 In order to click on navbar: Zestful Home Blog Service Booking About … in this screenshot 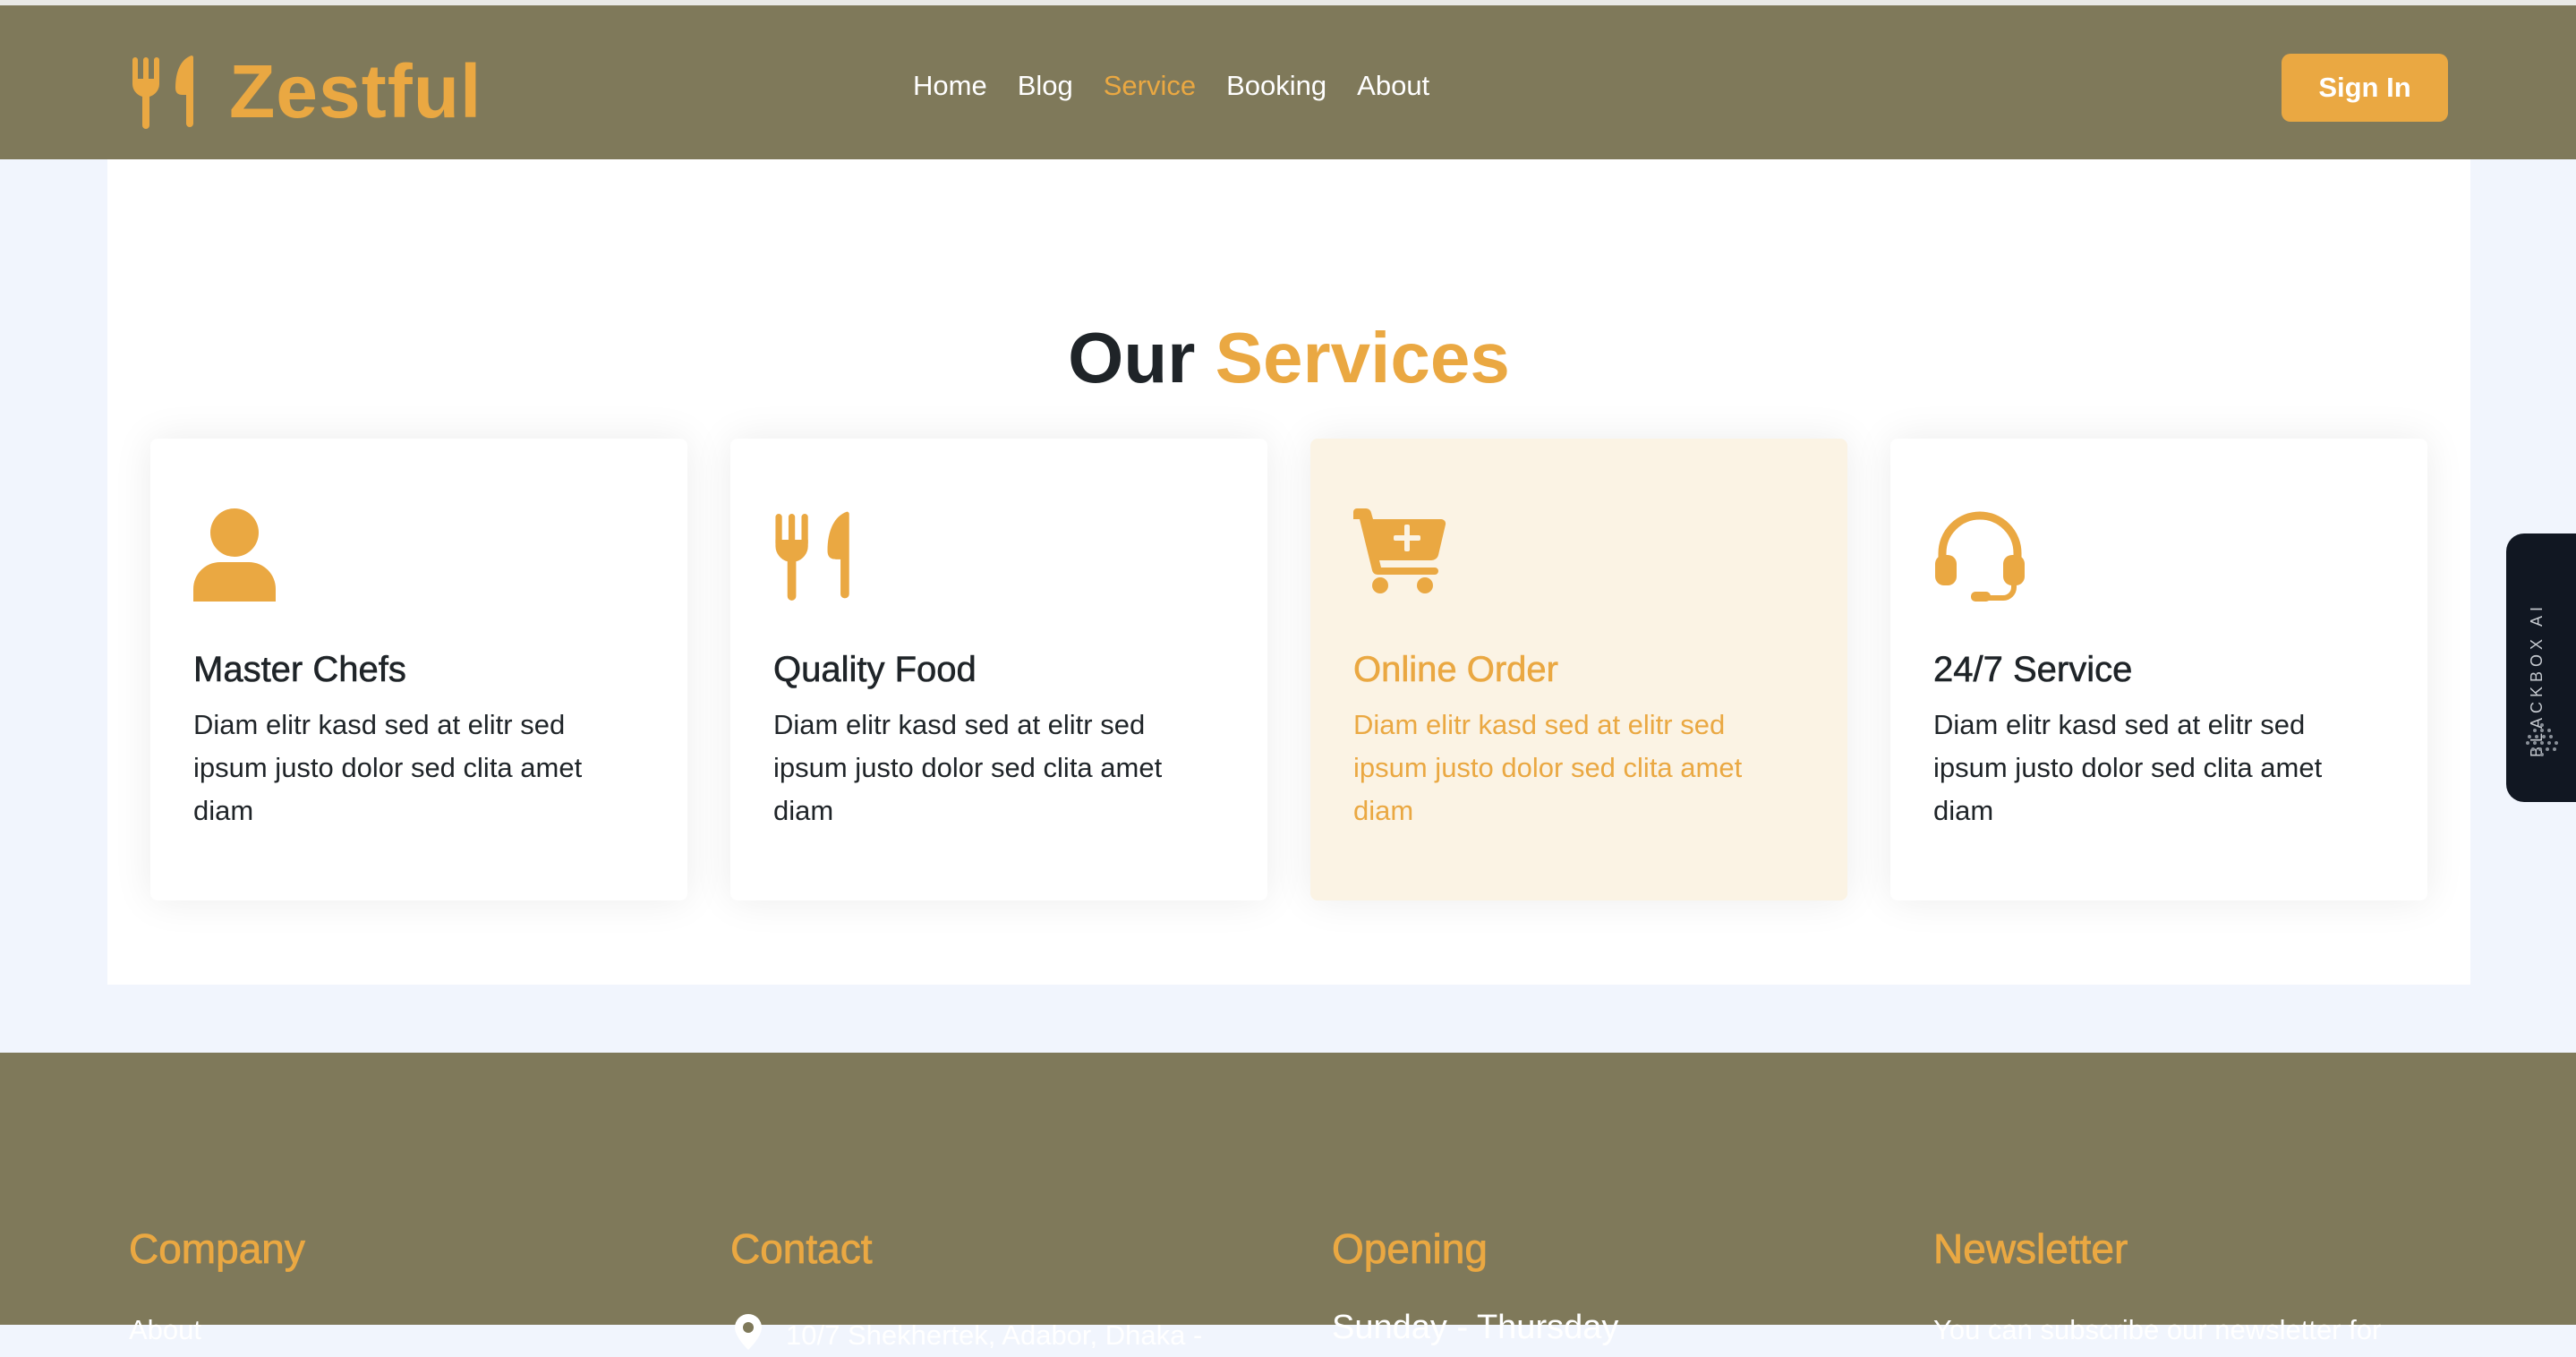, I will do `click(1288, 82)`.